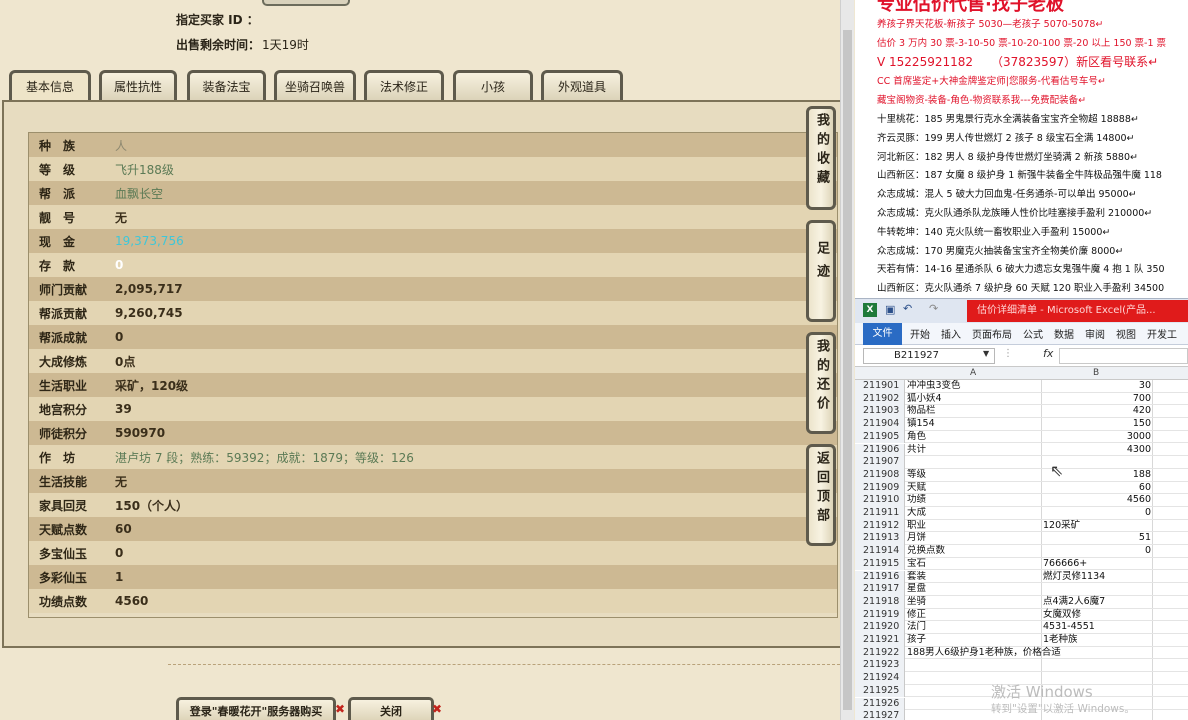 Image resolution: width=1188 pixels, height=720 pixels. What do you see at coordinates (880, 640) in the screenshot?
I see `row-number: 211921` at bounding box center [880, 640].